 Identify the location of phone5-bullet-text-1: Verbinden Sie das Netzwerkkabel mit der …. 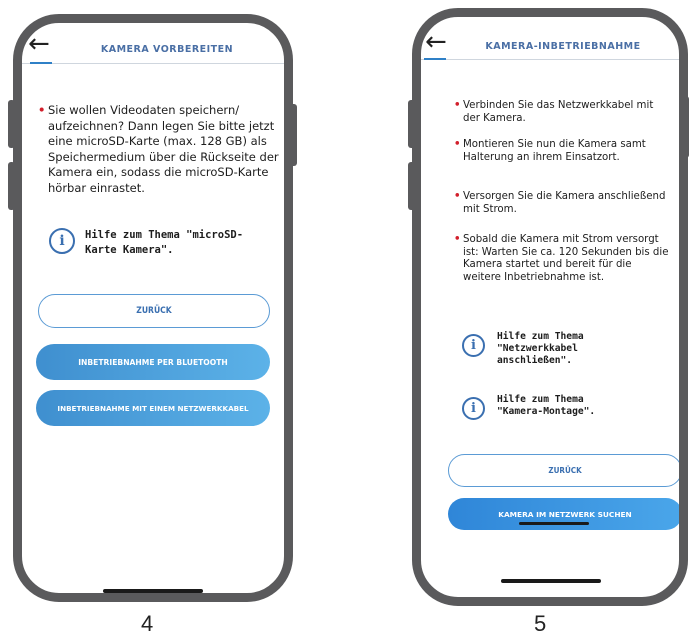
(558, 112).